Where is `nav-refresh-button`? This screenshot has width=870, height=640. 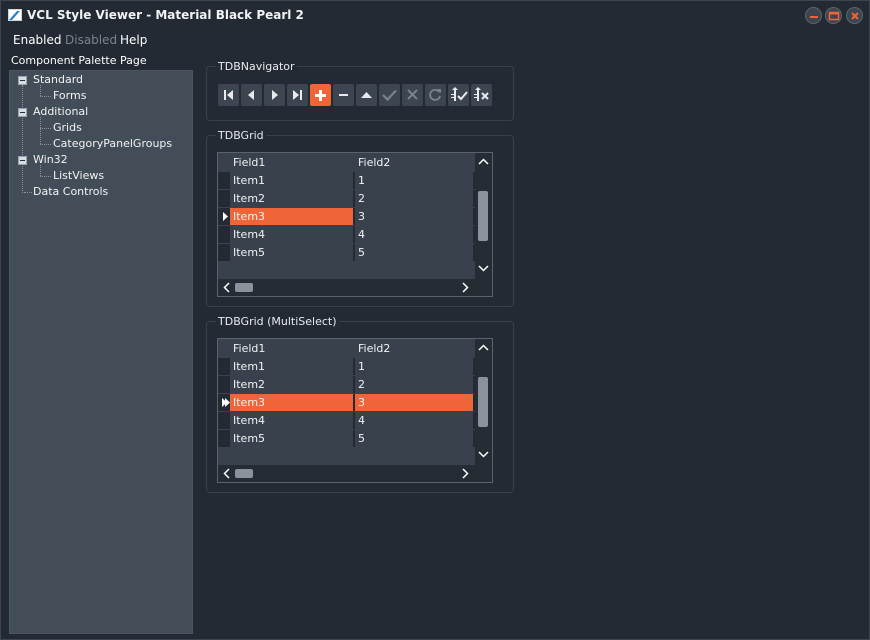 nav-refresh-button is located at coordinates (435, 95).